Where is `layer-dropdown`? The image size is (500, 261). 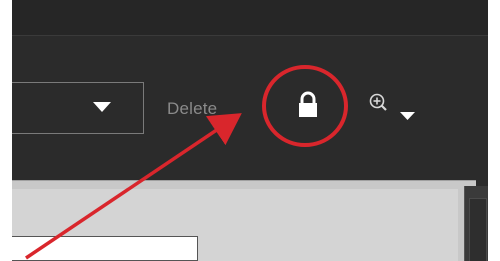 layer-dropdown is located at coordinates (78, 108).